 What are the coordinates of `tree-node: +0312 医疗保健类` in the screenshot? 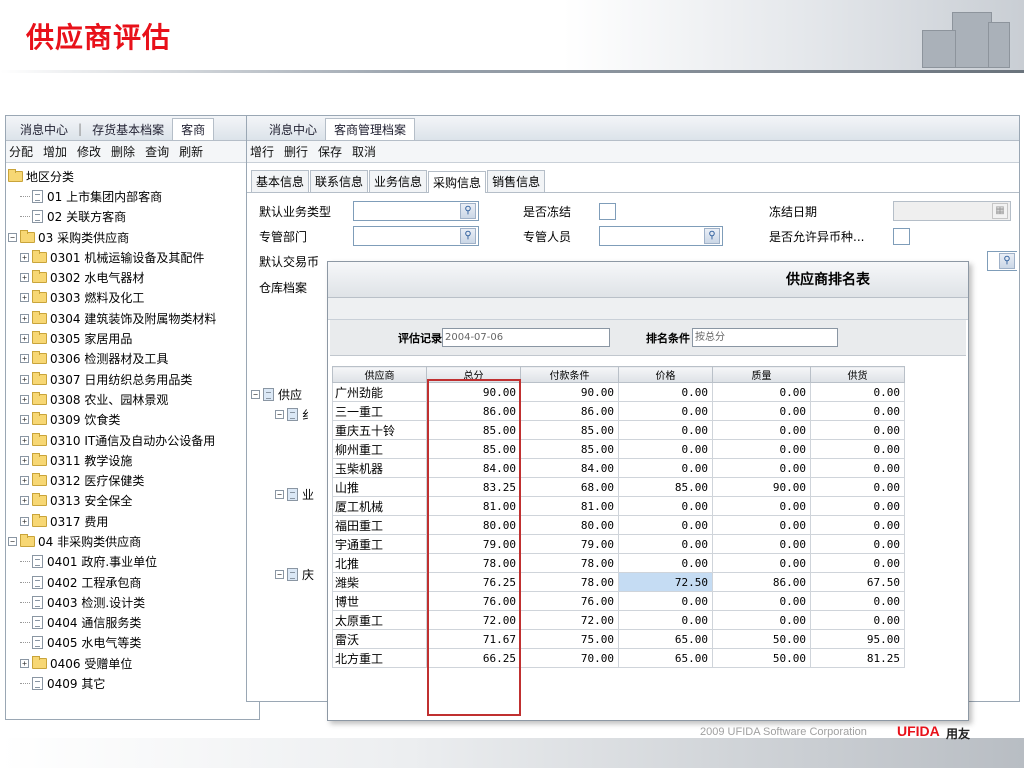 It's located at (132, 480).